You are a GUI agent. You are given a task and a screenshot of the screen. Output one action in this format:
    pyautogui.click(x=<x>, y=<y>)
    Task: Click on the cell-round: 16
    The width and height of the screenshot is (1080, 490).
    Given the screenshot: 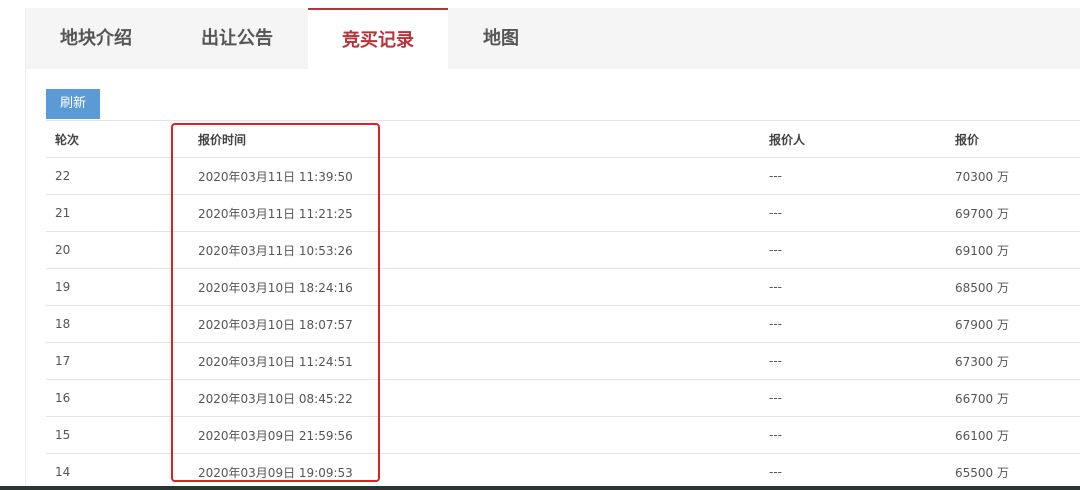 What is the action you would take?
    pyautogui.click(x=122, y=398)
    